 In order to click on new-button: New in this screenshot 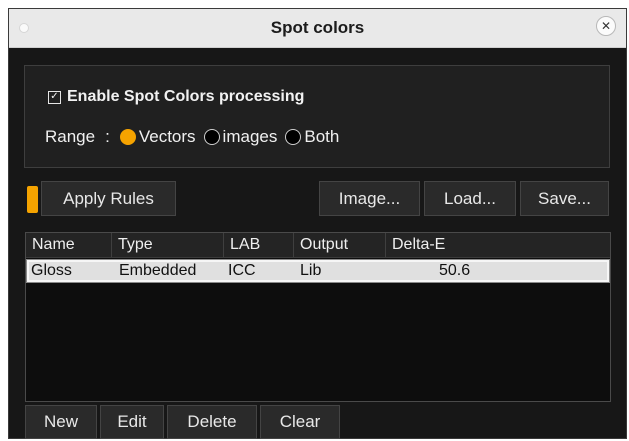, I will do `click(61, 422)`.